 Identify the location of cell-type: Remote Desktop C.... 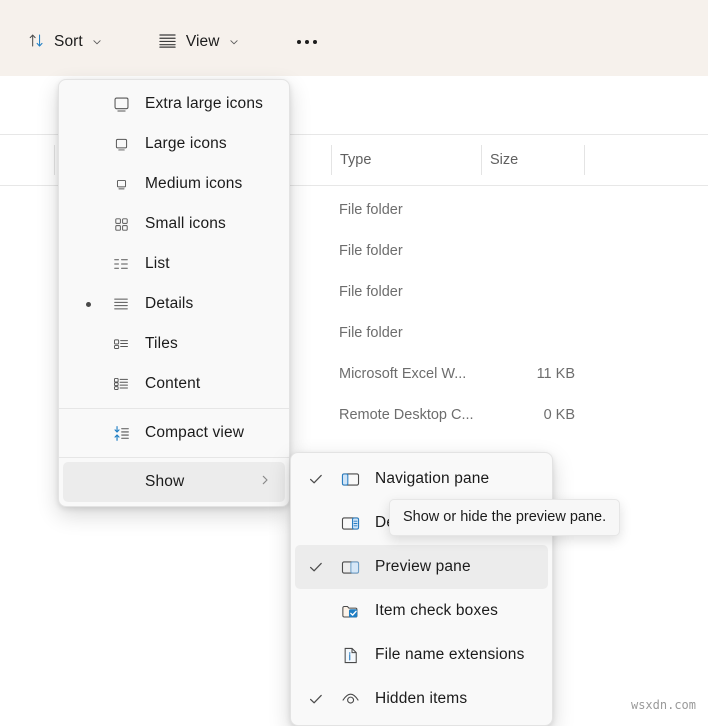
(406, 415).